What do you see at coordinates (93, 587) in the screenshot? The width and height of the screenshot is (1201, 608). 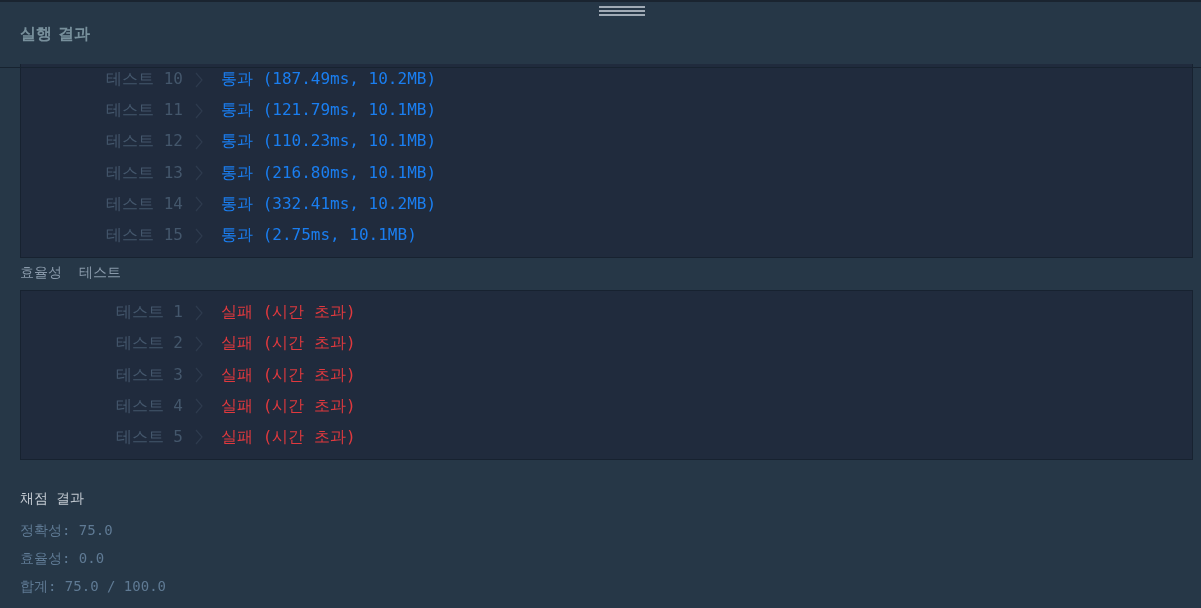 I see `score-line: 합계: 75.0 / 100.0` at bounding box center [93, 587].